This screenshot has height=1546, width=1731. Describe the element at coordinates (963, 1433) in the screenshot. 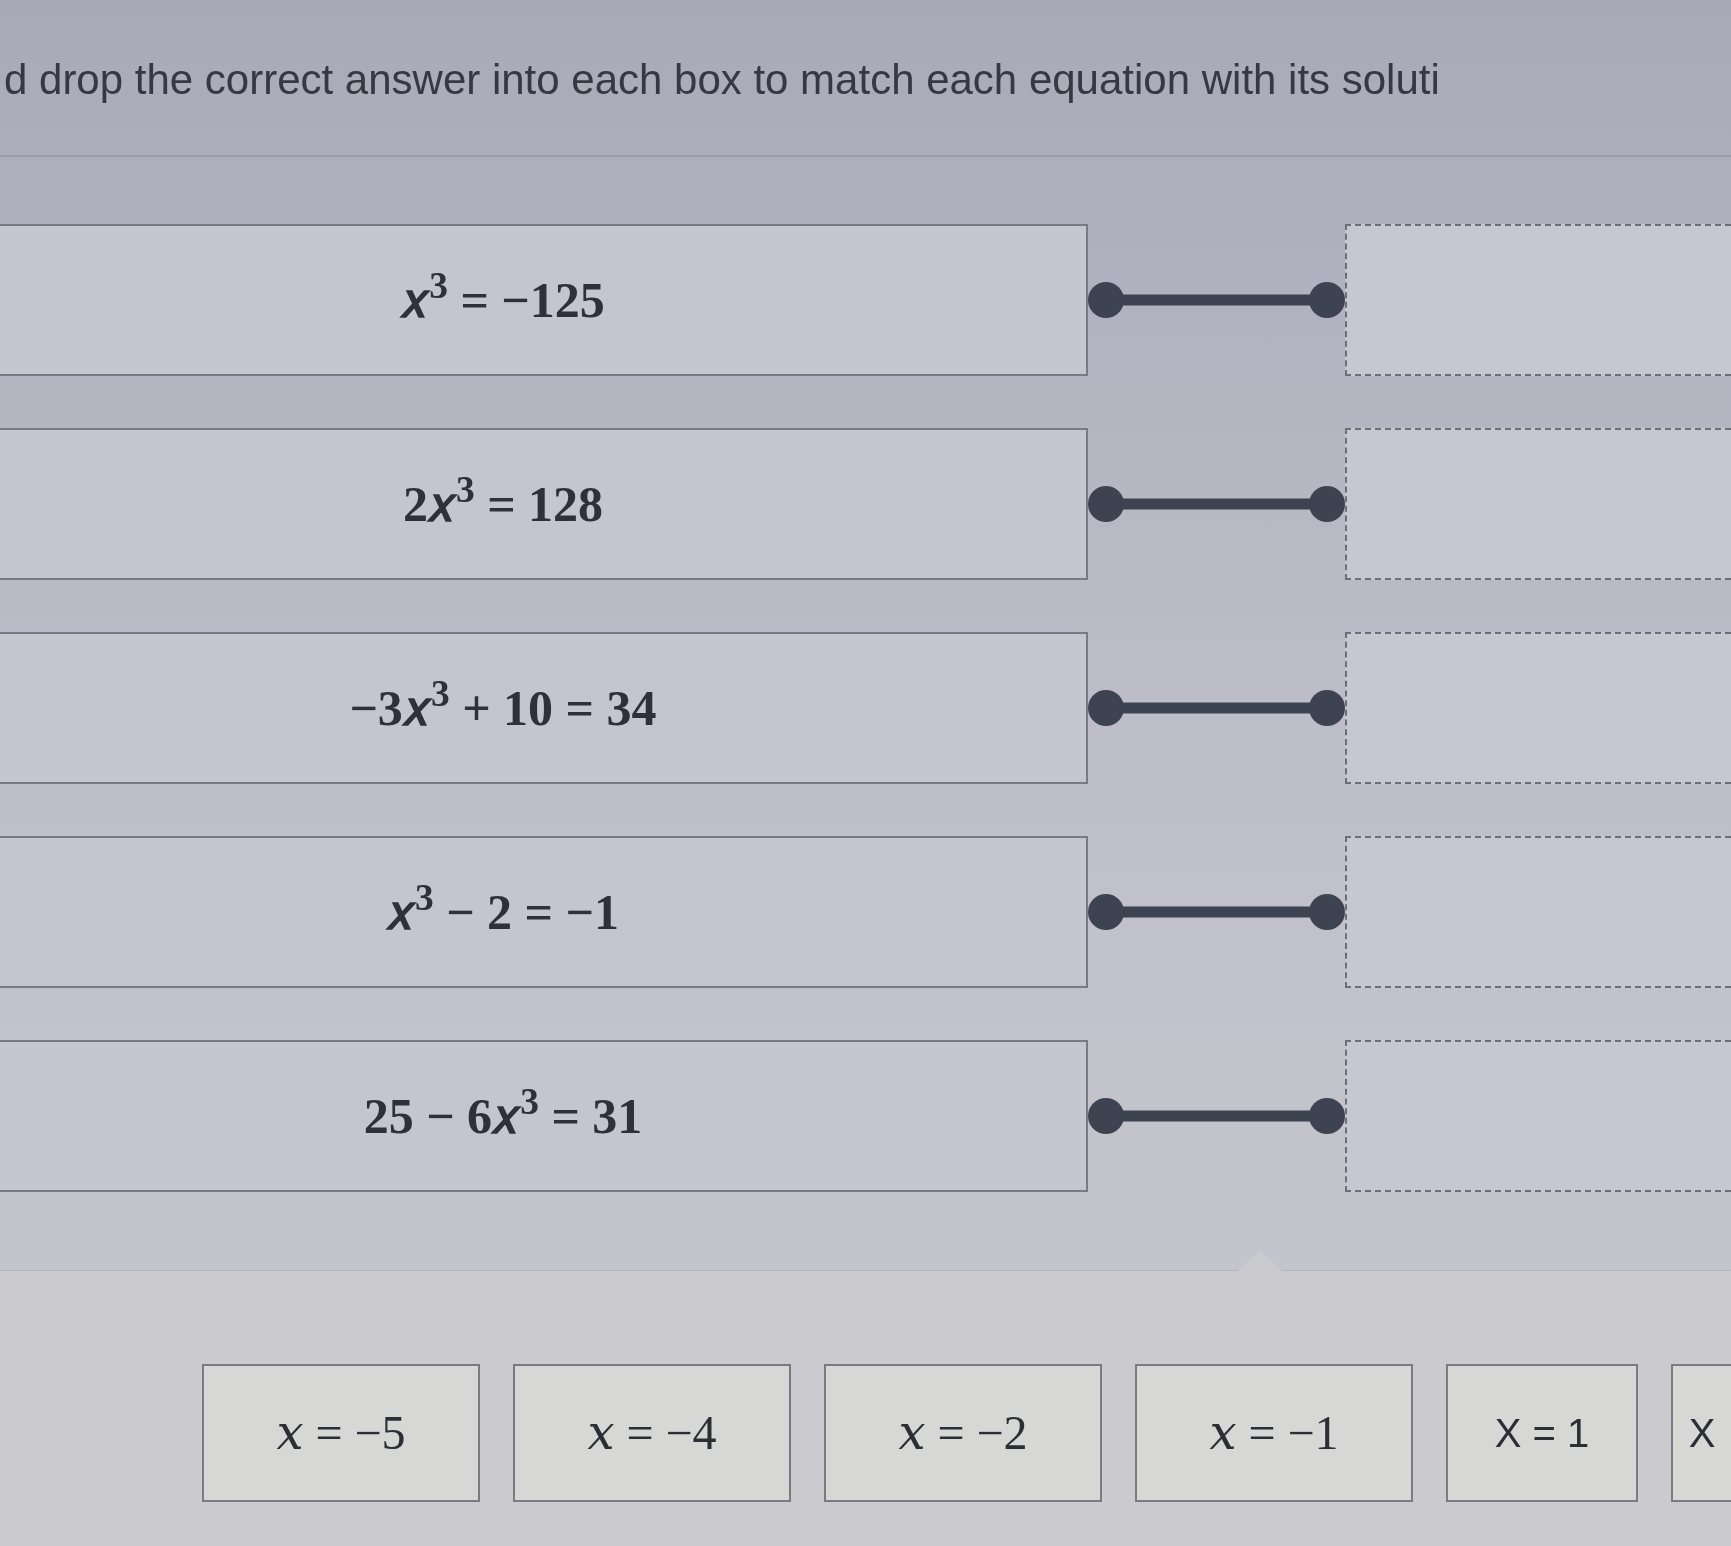

I see `answer-tile: 𝑥 = −2` at that location.